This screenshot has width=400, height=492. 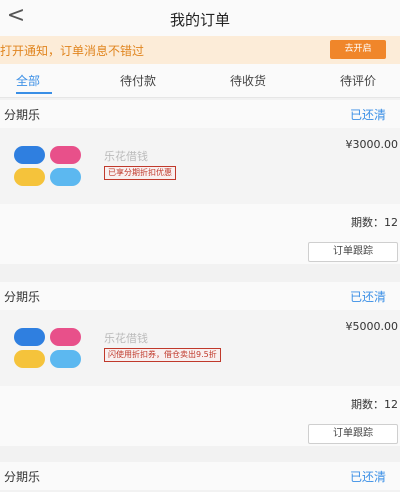 I want to click on header-bar: < 我的订单, so click(x=200, y=18).